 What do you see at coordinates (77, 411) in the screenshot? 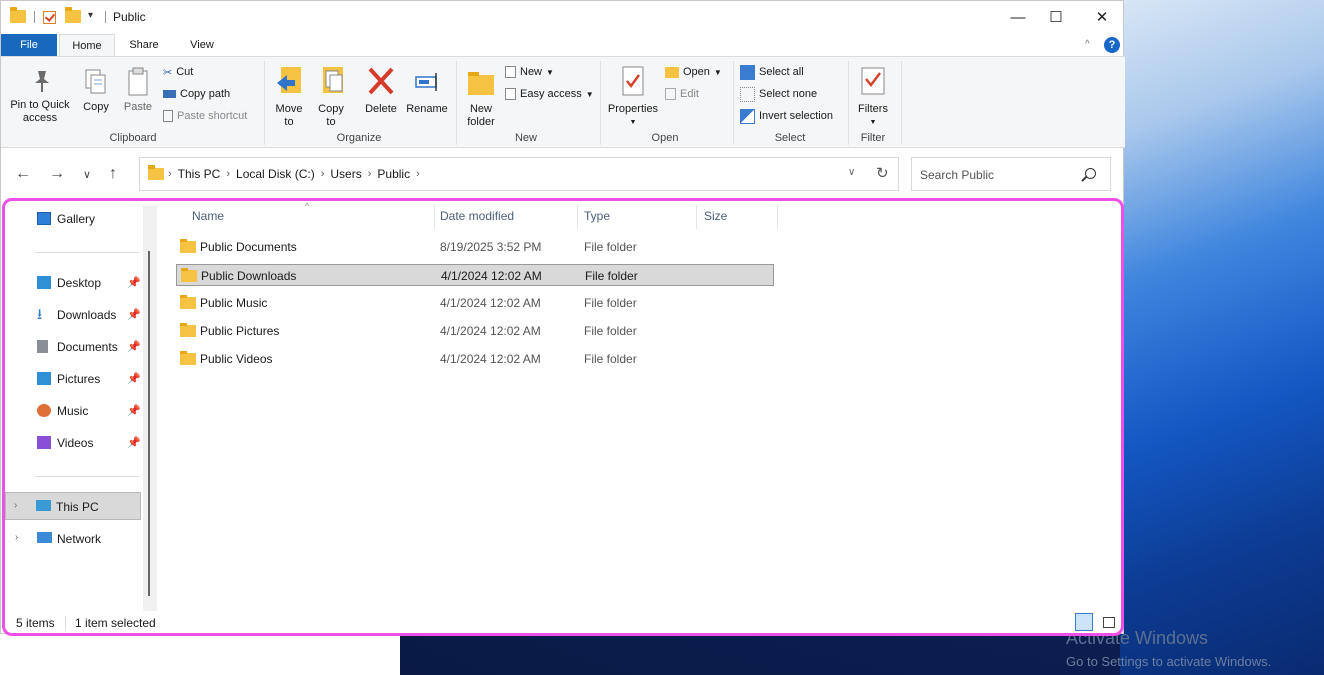
I see `nav-item-music: Music 📌` at bounding box center [77, 411].